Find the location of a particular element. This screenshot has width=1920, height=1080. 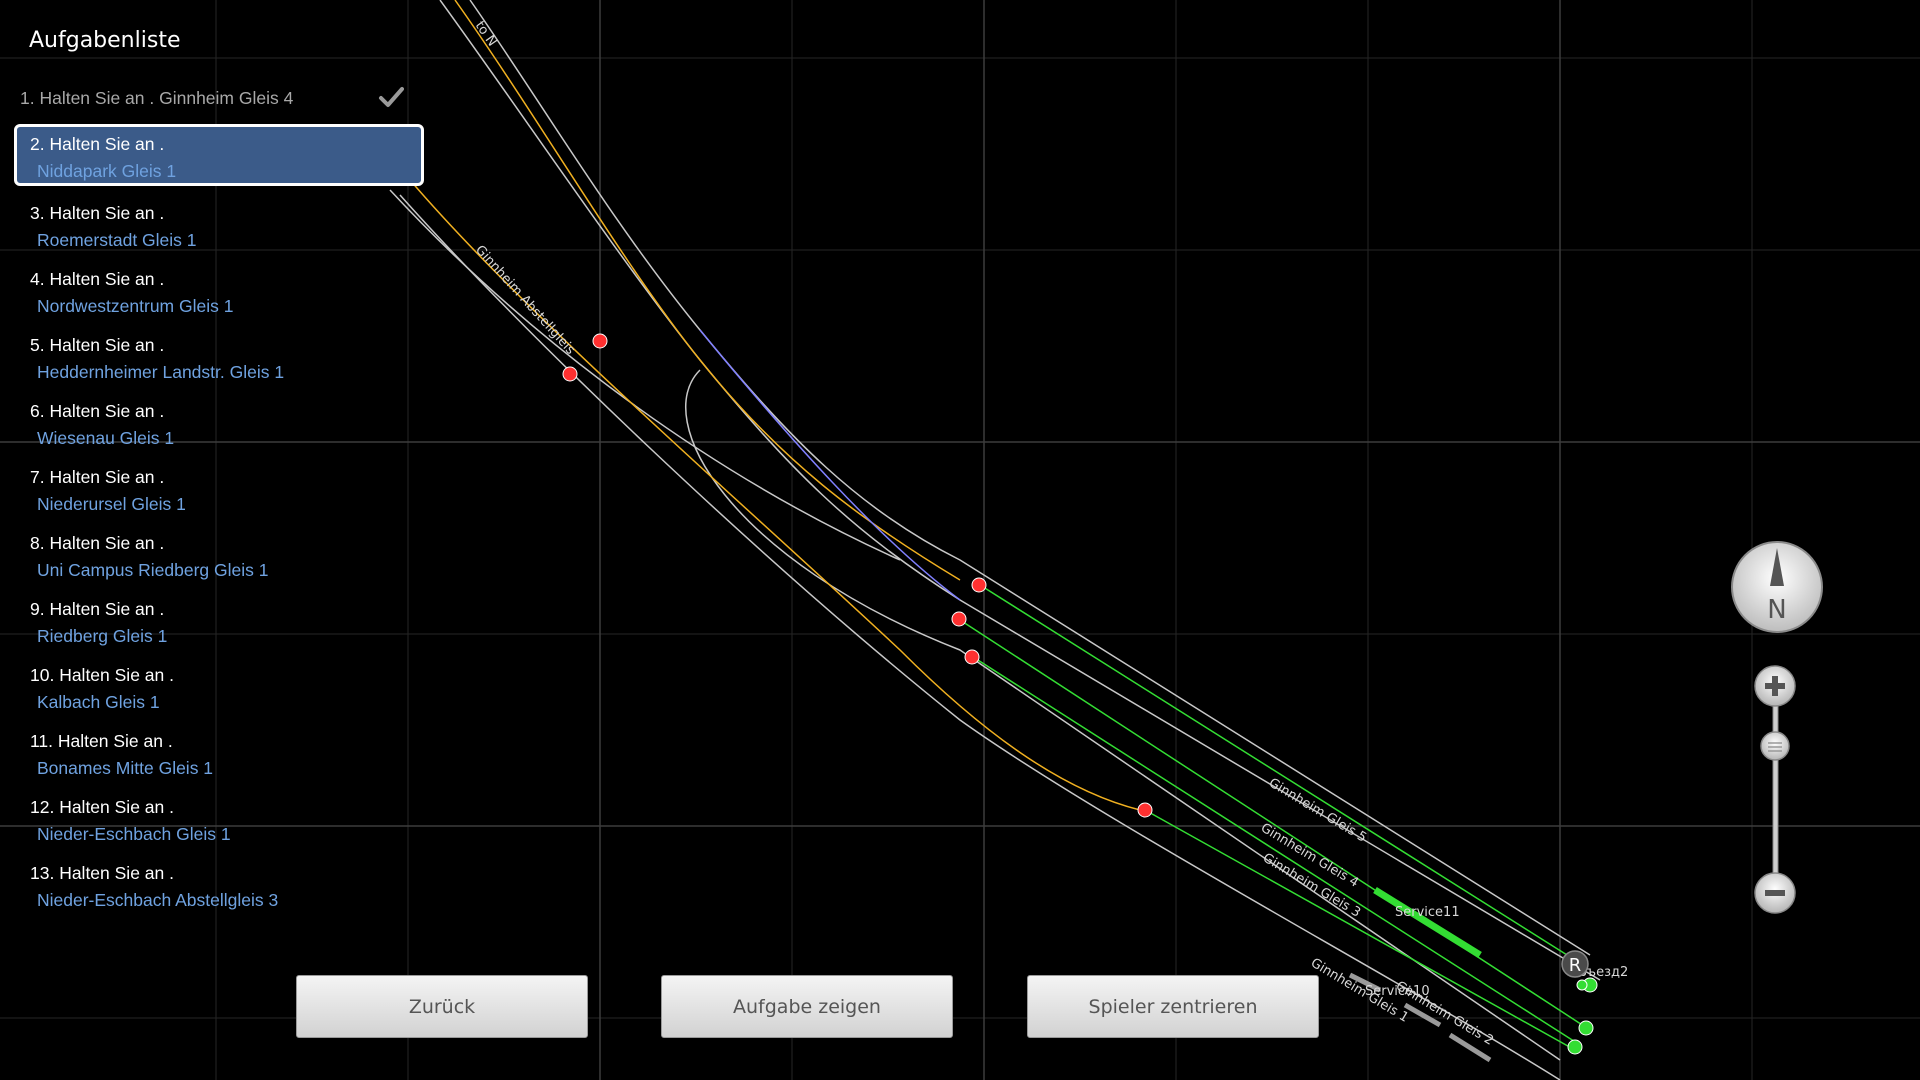

task-instruction: 5. Halten Sie an . is located at coordinates (97, 345).